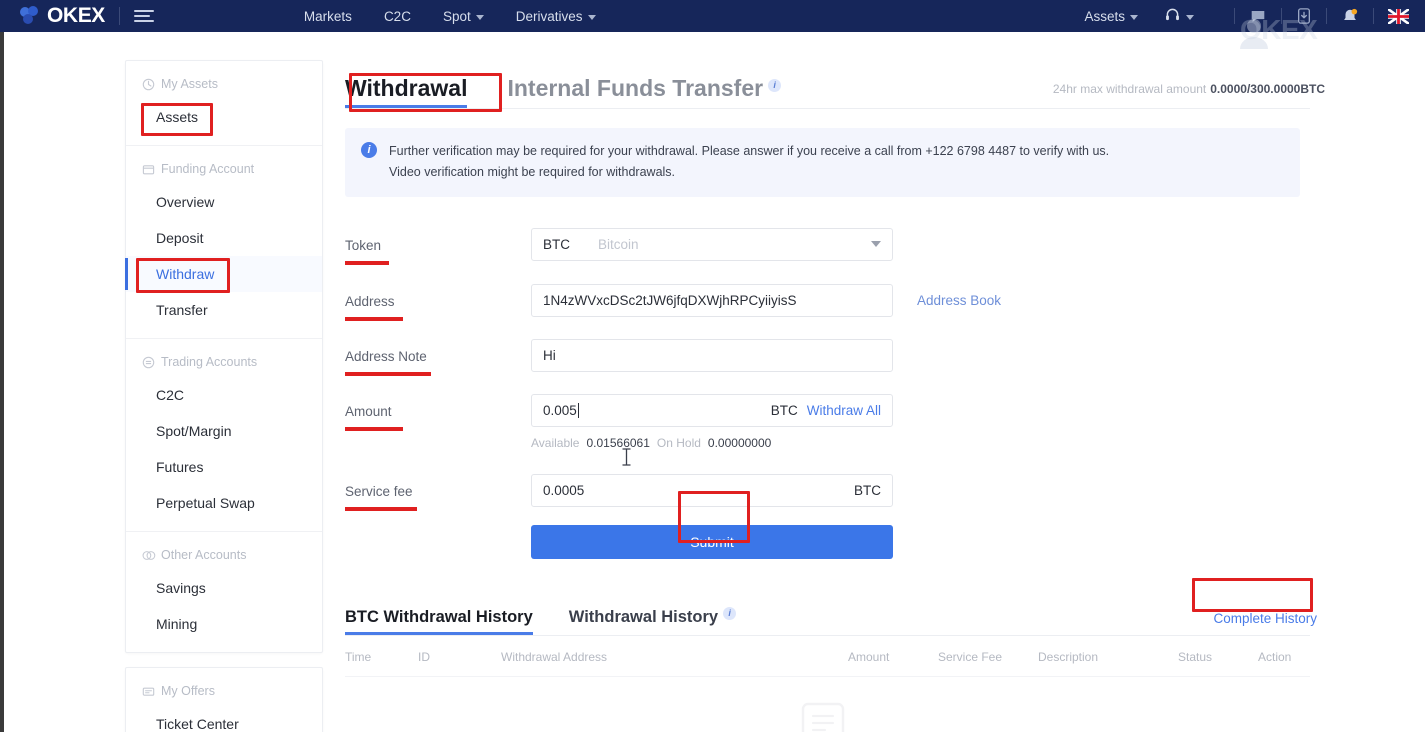 This screenshot has width=1425, height=732. What do you see at coordinates (438, 302) in the screenshot?
I see `address-label-wrap: Address` at bounding box center [438, 302].